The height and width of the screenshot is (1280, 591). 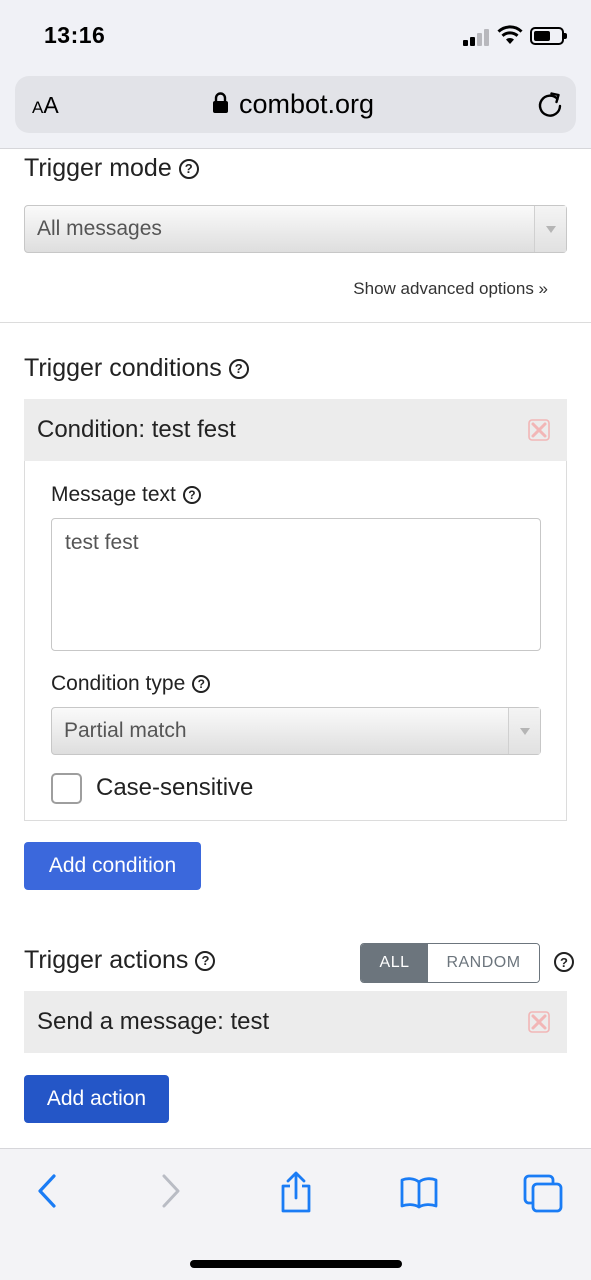 What do you see at coordinates (296, 1264) in the screenshot?
I see `home-indicator` at bounding box center [296, 1264].